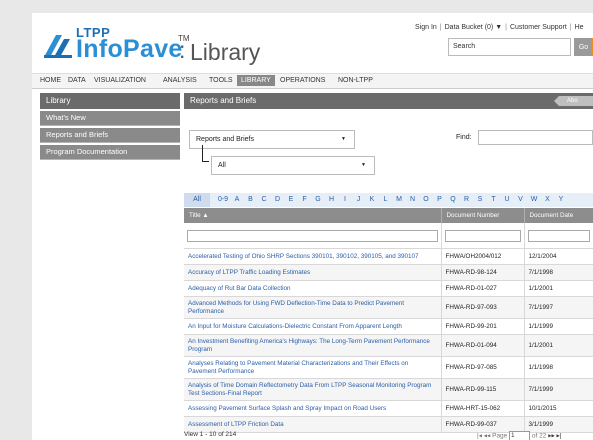 Image resolution: width=593 pixels, height=440 pixels. Describe the element at coordinates (399, 199) in the screenshot. I see `alpha-filter-m: M` at that location.